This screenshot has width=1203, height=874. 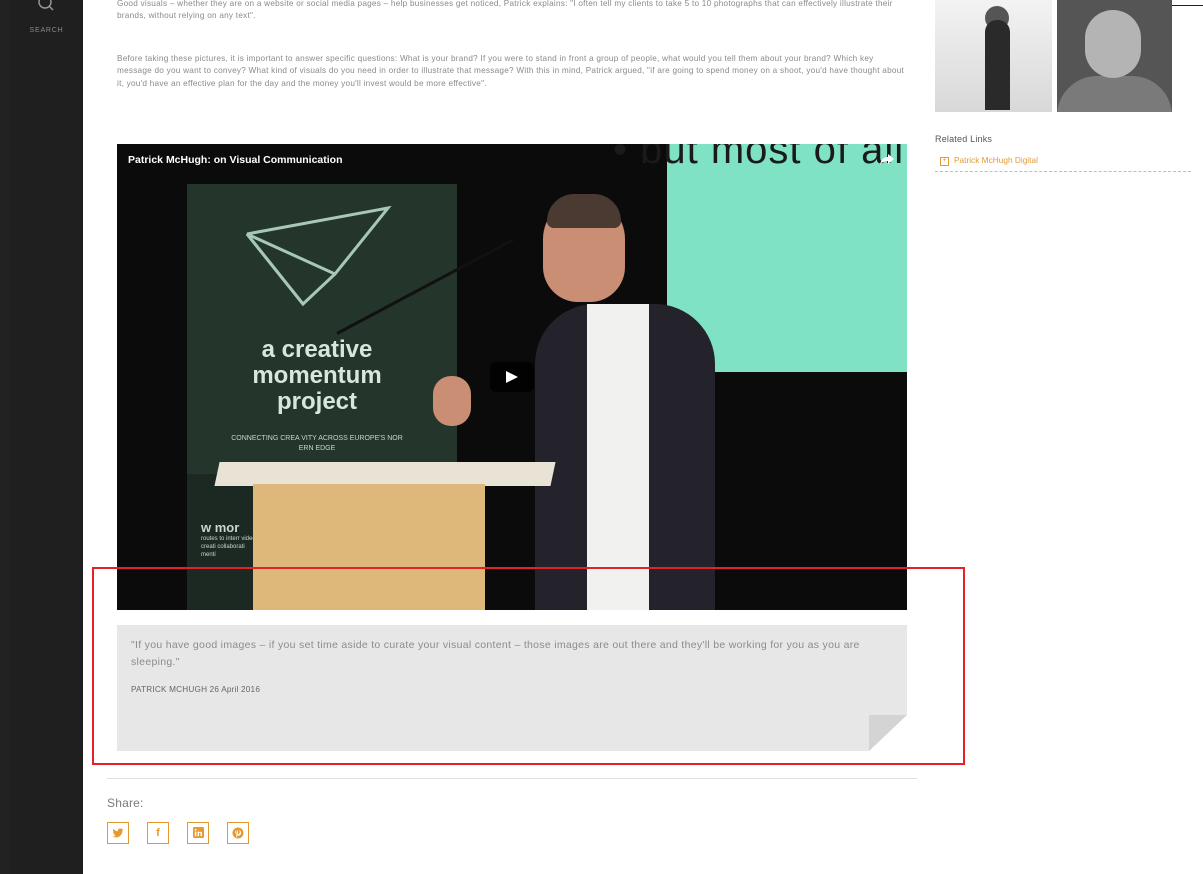 I want to click on speaker-shirt, so click(x=618, y=457).